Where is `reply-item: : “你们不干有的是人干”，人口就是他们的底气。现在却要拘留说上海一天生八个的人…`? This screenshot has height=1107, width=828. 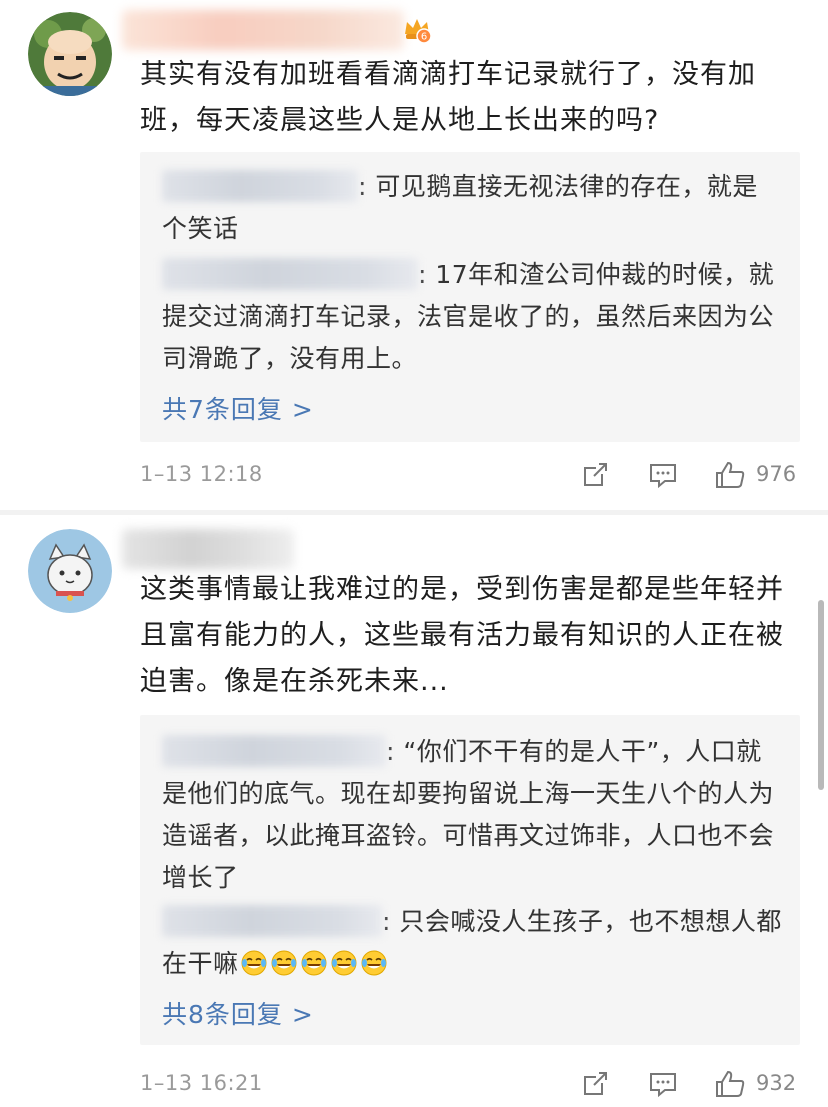
reply-item: : “你们不干有的是人干”，人口就是他们的底气。现在却要拘留说上海一天生八个的人… is located at coordinates (472, 815).